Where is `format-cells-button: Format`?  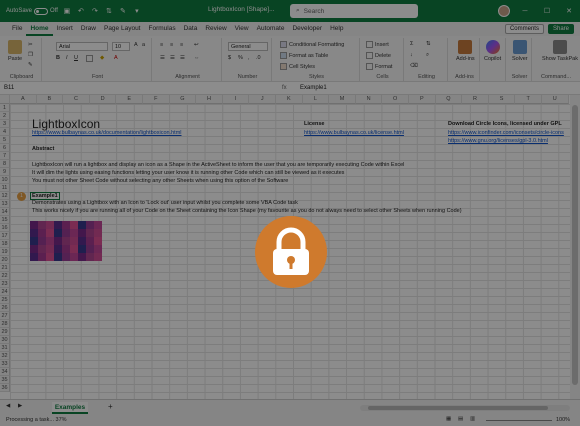
format-cells-button: Format is located at coordinates (379, 66).